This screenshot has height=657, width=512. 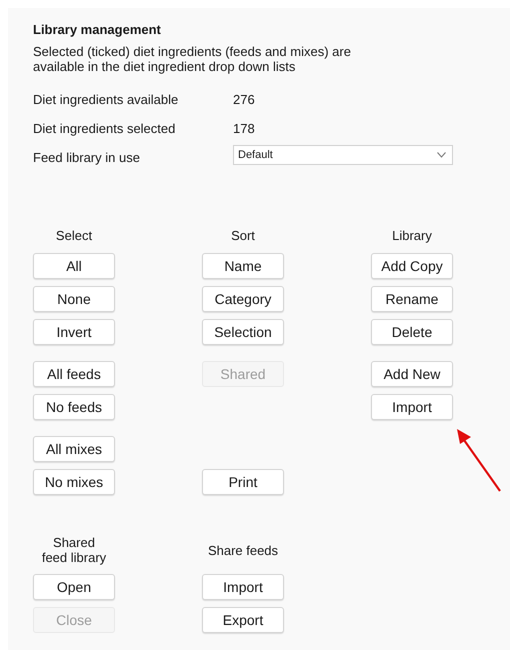 What do you see at coordinates (244, 128) in the screenshot?
I see `stat-value: 178` at bounding box center [244, 128].